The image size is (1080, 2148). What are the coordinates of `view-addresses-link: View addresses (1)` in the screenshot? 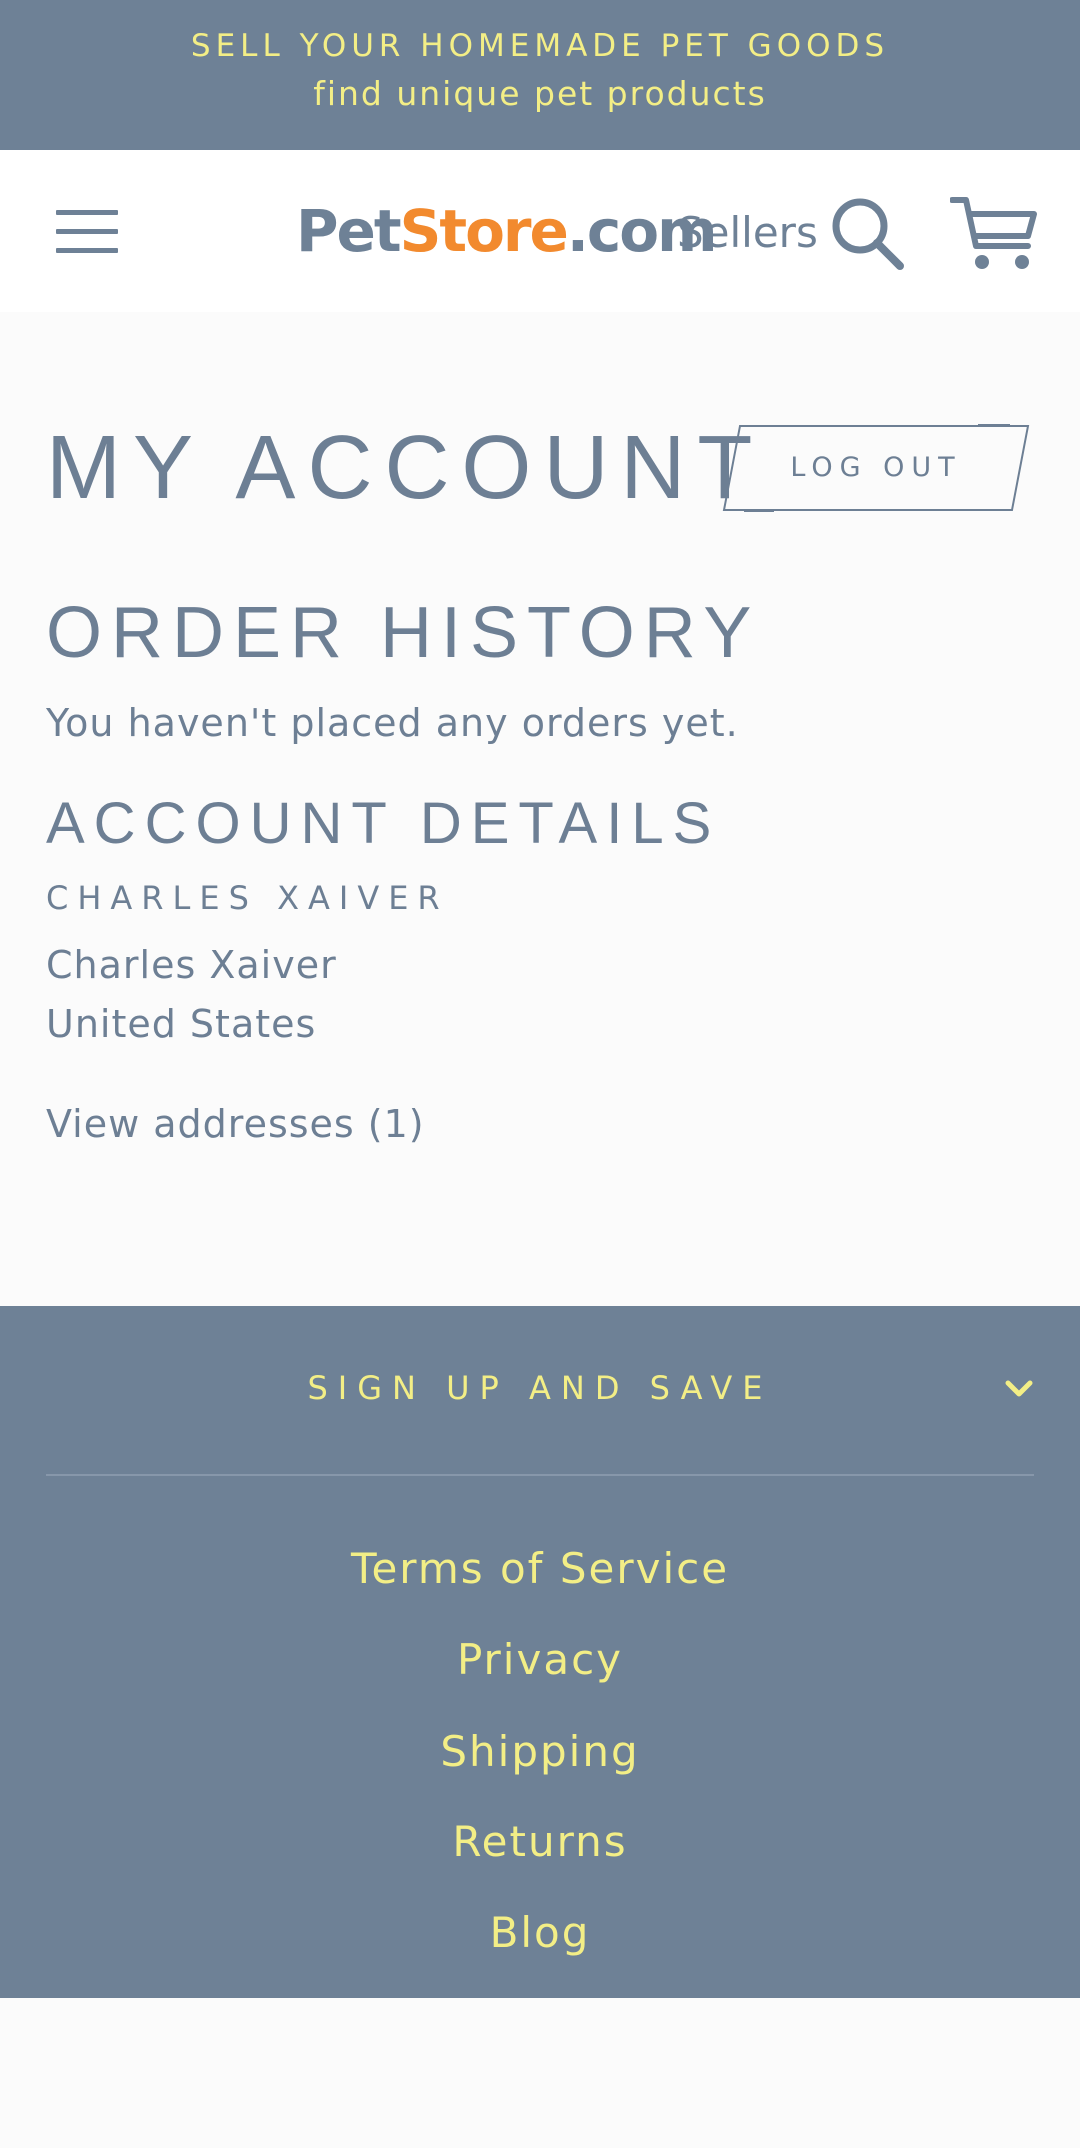 It's located at (235, 1124).